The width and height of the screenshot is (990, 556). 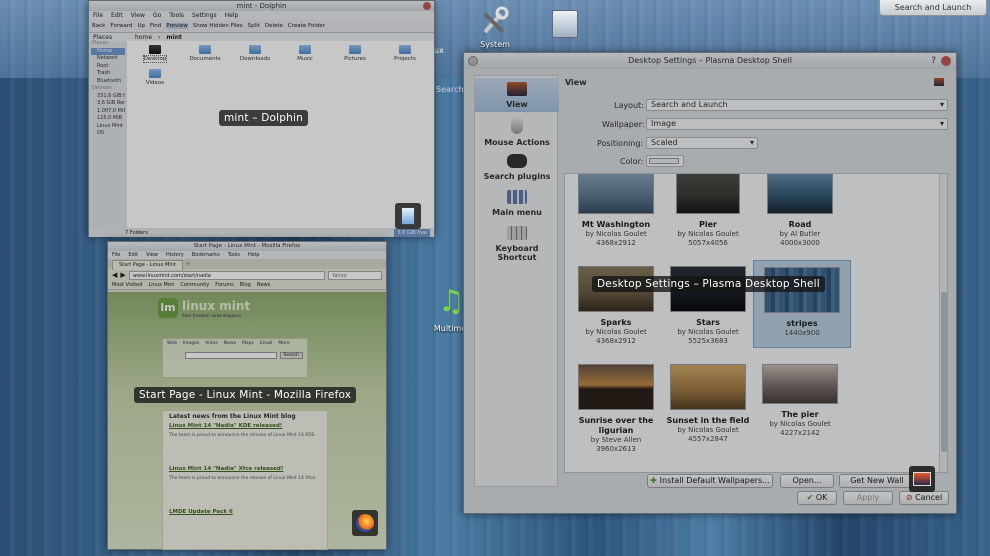 I want to click on news-title: Linux Mint 14 "Nadia" Xfce released!, so click(x=245, y=469).